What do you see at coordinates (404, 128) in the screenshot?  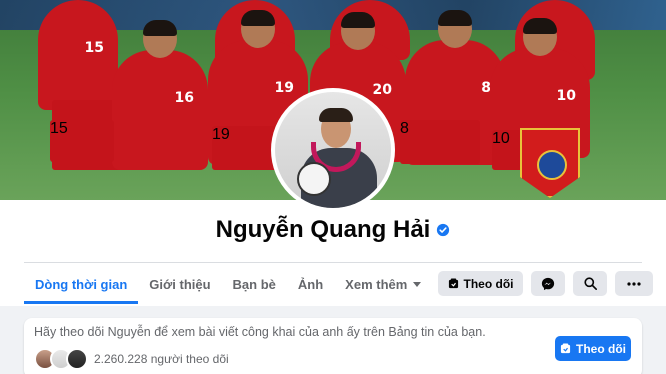 I see `shorts-number: 8` at bounding box center [404, 128].